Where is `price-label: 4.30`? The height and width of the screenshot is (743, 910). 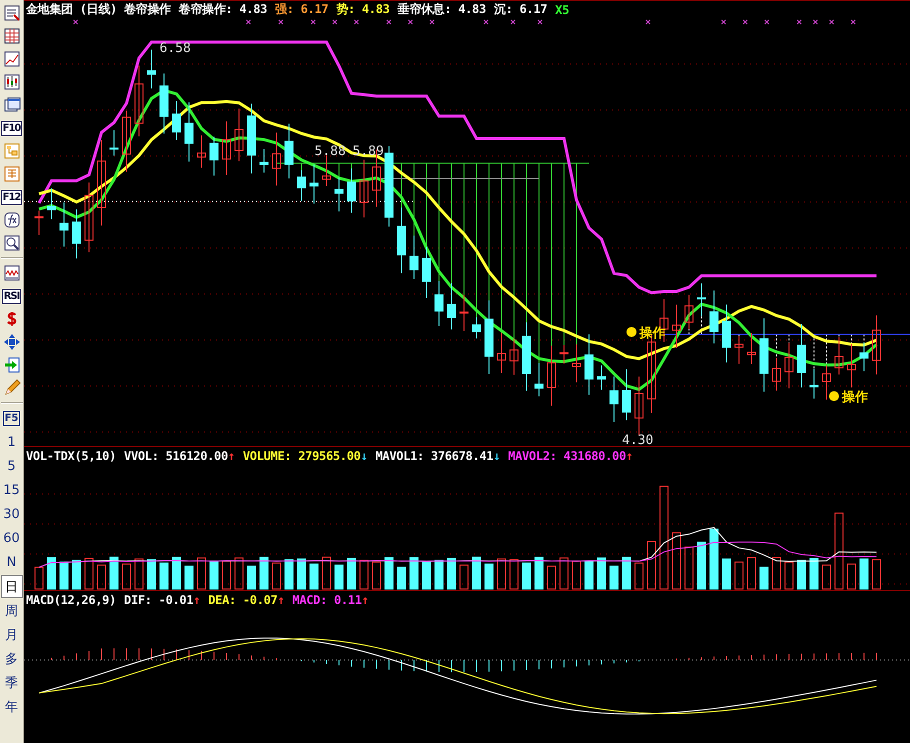
price-label: 4.30 is located at coordinates (638, 439).